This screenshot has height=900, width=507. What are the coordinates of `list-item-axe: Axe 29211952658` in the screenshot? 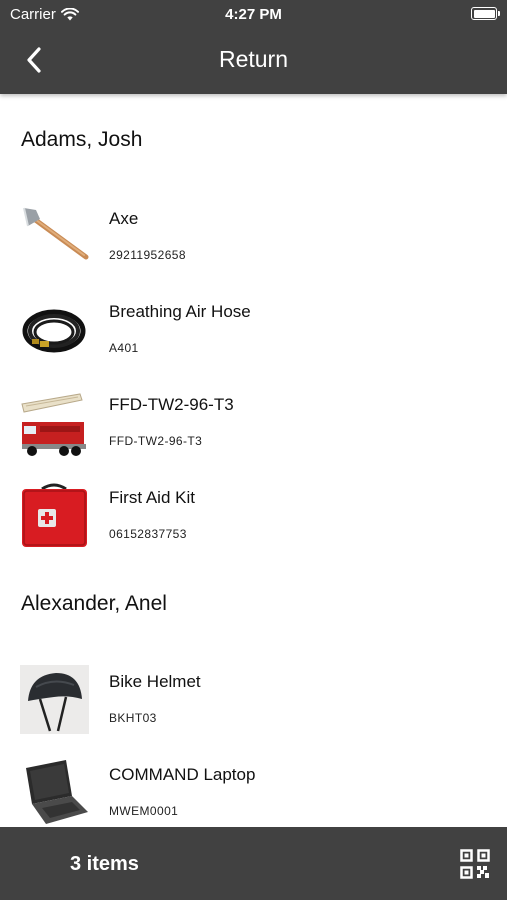 It's located at (253, 245).